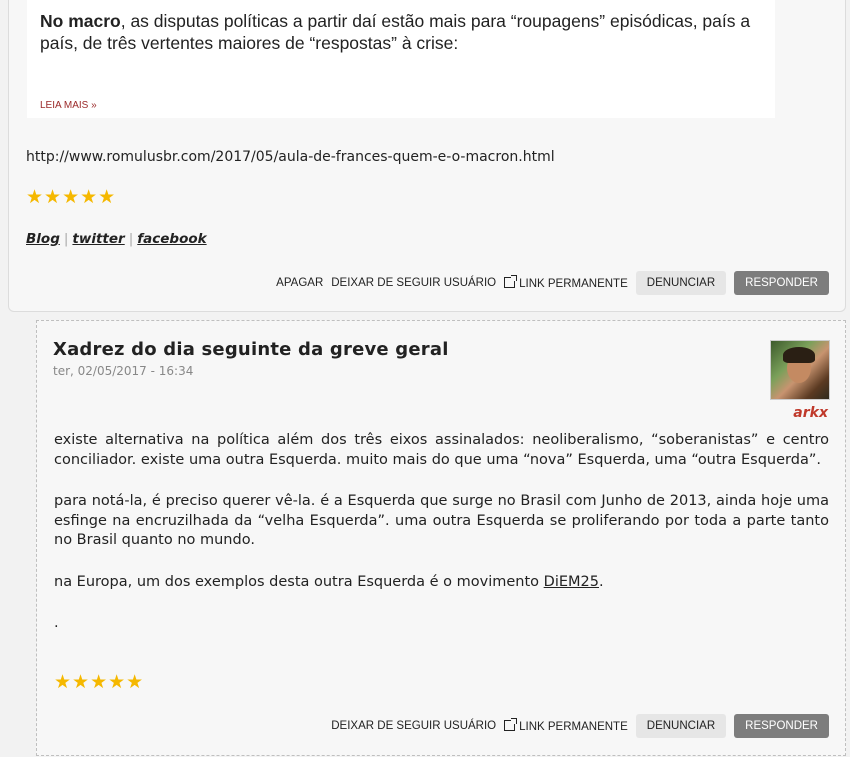 This screenshot has width=850, height=757. I want to click on comment-title: Xadrez do dia seguinte da greve geral, so click(251, 349).